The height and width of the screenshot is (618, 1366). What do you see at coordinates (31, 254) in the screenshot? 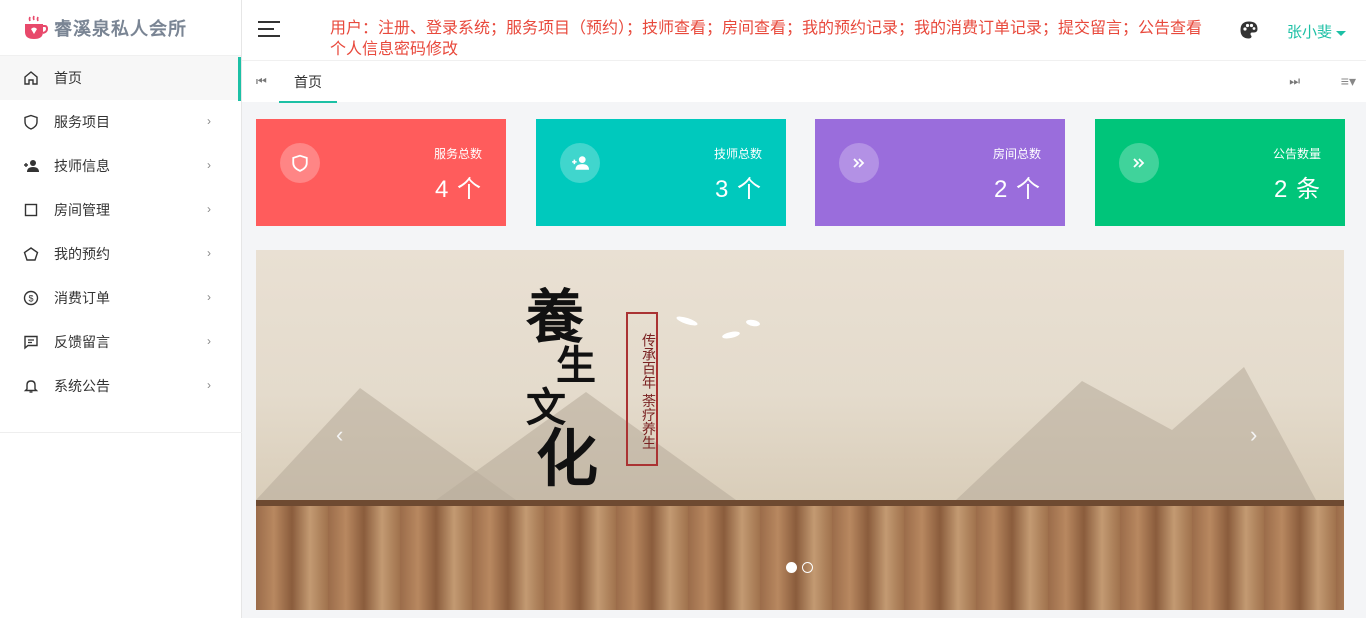
I see `pentagon-icon` at bounding box center [31, 254].